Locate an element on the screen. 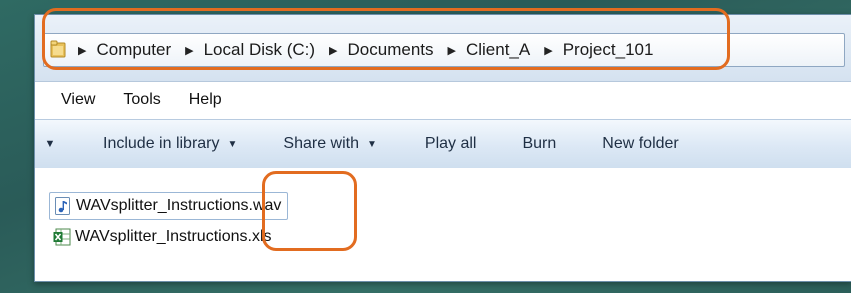 This screenshot has height=293, width=851. extension-annotation-outline is located at coordinates (309, 211).